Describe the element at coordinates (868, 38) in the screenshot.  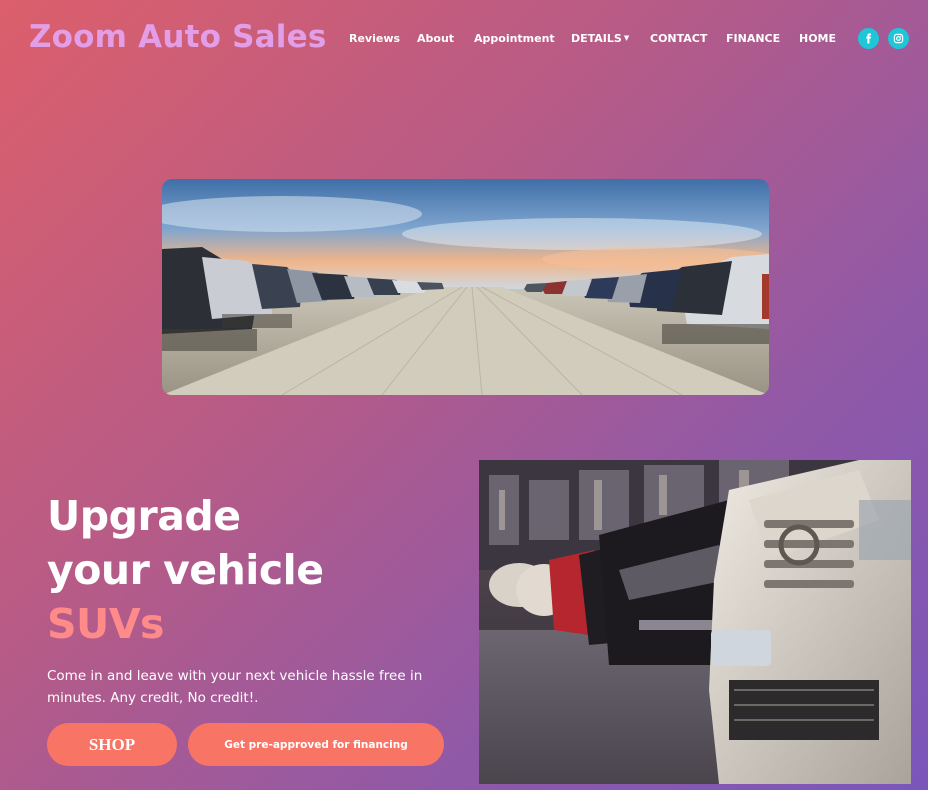
I see `facebook-icon` at that location.